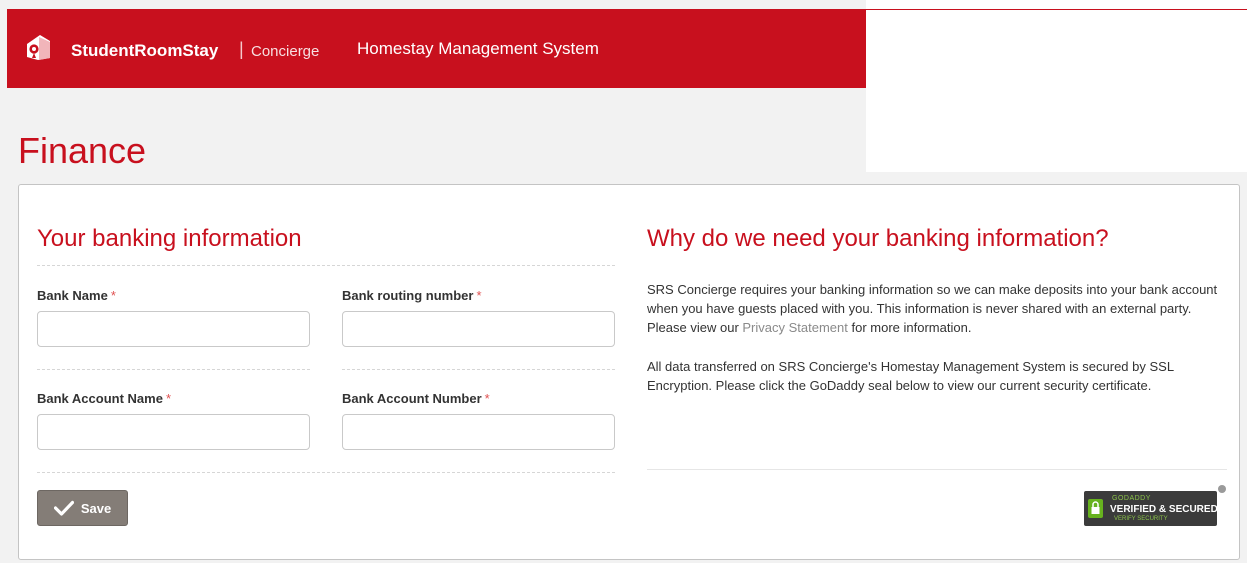 The width and height of the screenshot is (1247, 563). I want to click on routing-number-label: Bank routing number *, so click(412, 295).